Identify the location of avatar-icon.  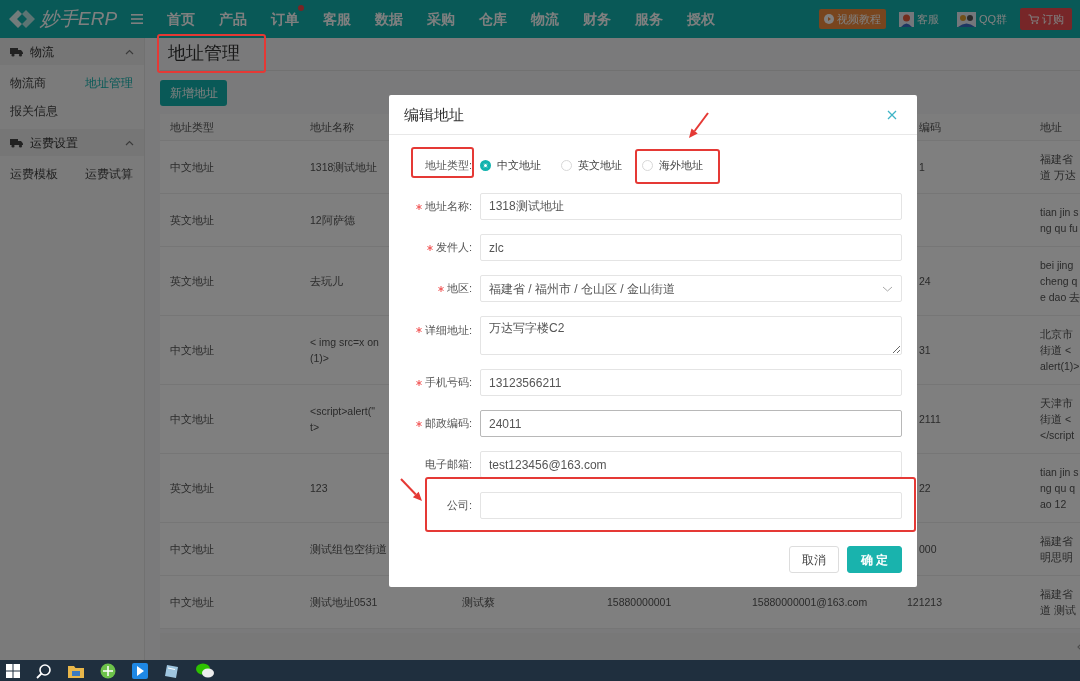
(906, 19).